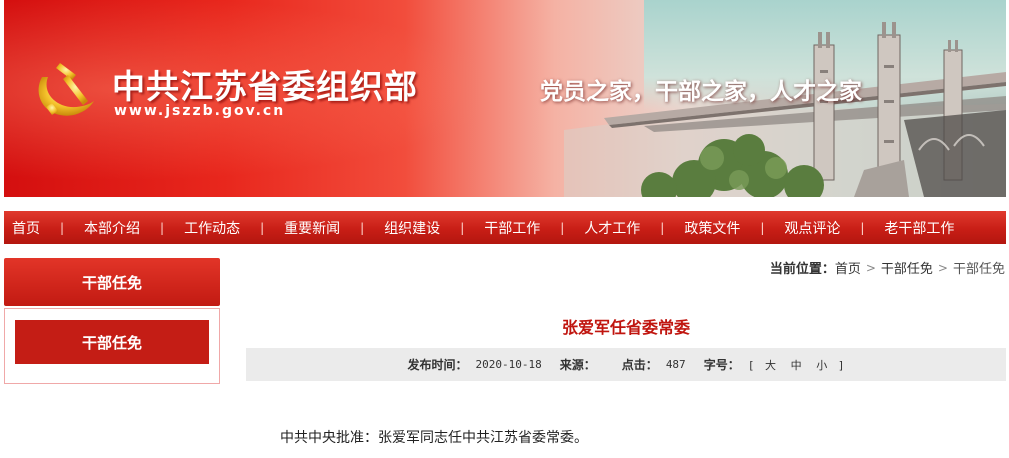 This screenshot has height=458, width=1009. What do you see at coordinates (212, 228) in the screenshot?
I see `nav-item-label: 工作动态` at bounding box center [212, 228].